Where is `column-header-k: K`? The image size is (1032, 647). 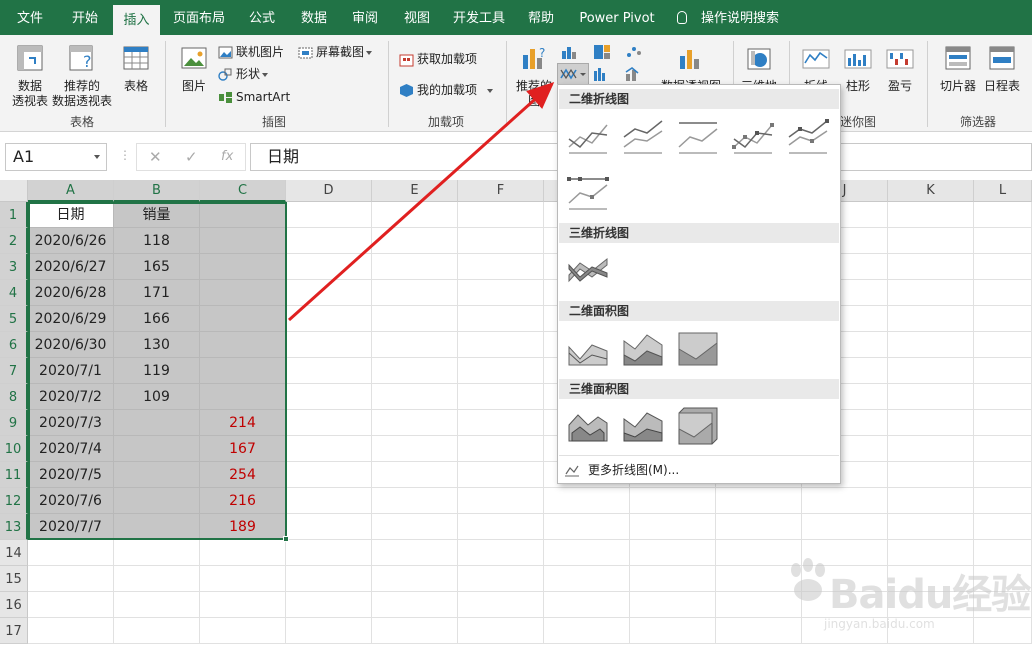 column-header-k: K is located at coordinates (931, 191).